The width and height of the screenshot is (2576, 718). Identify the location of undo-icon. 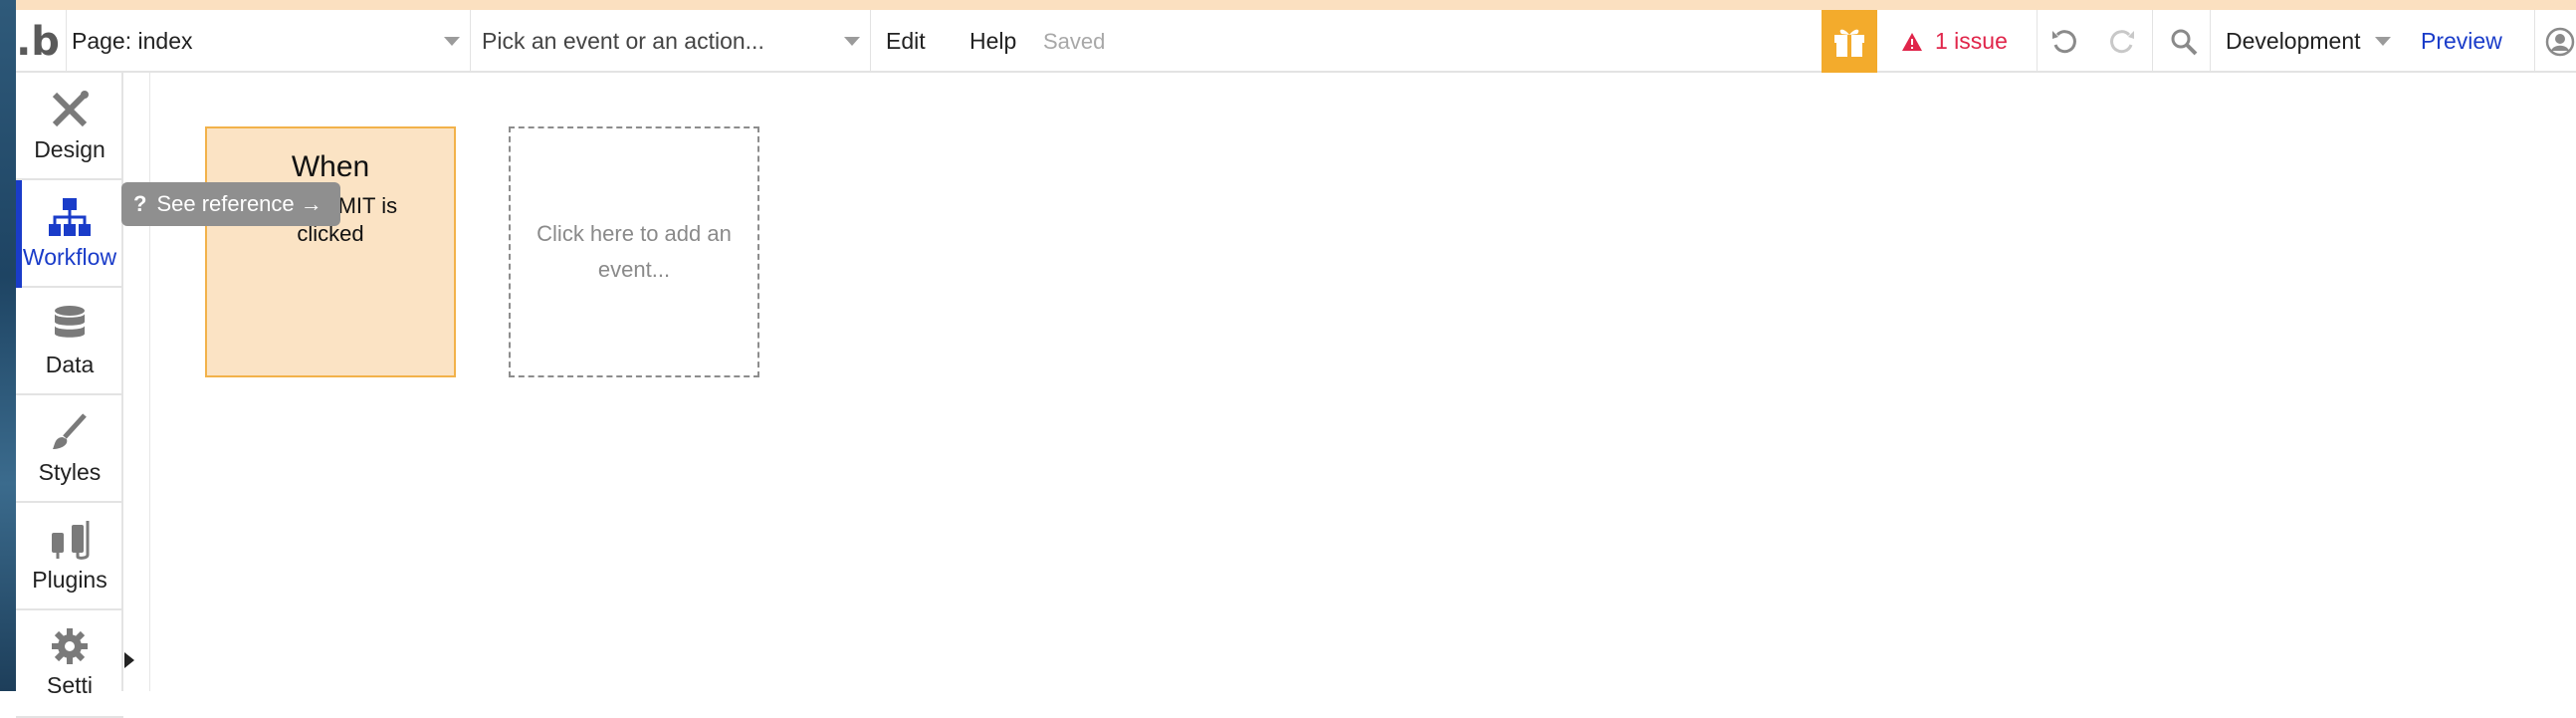
(2064, 41).